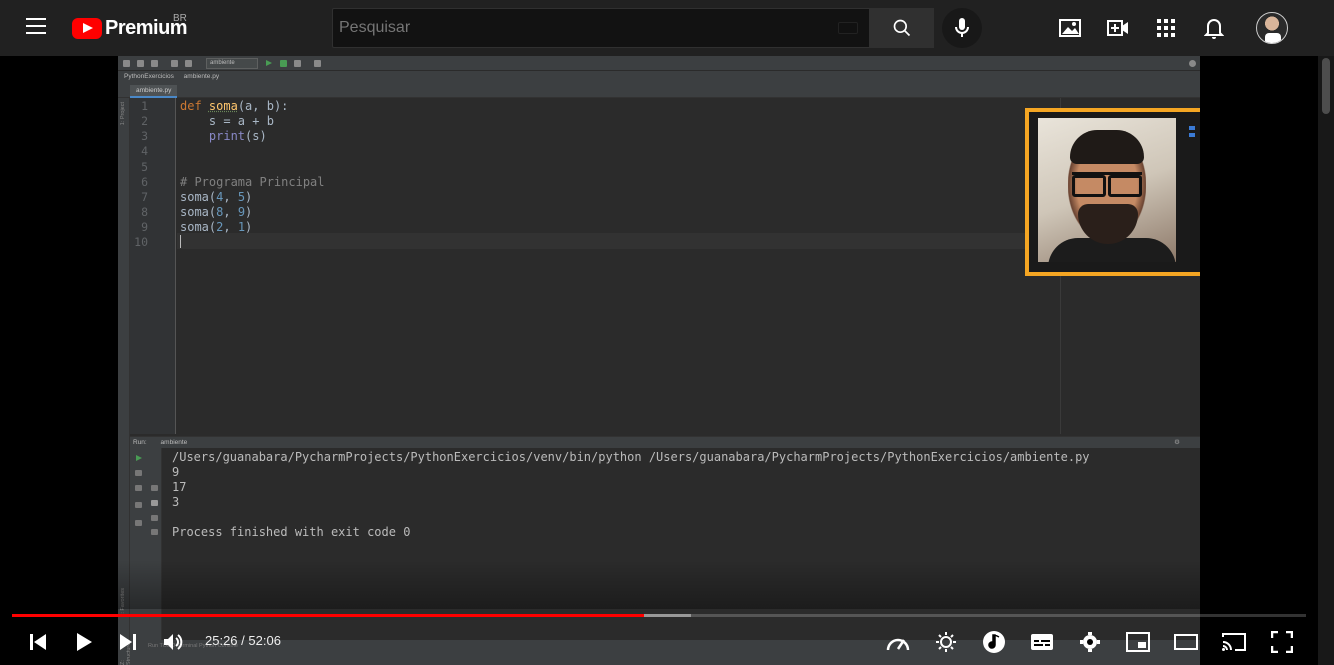 Image resolution: width=1334 pixels, height=665 pixels. I want to click on layout-icon, so click(138, 505).